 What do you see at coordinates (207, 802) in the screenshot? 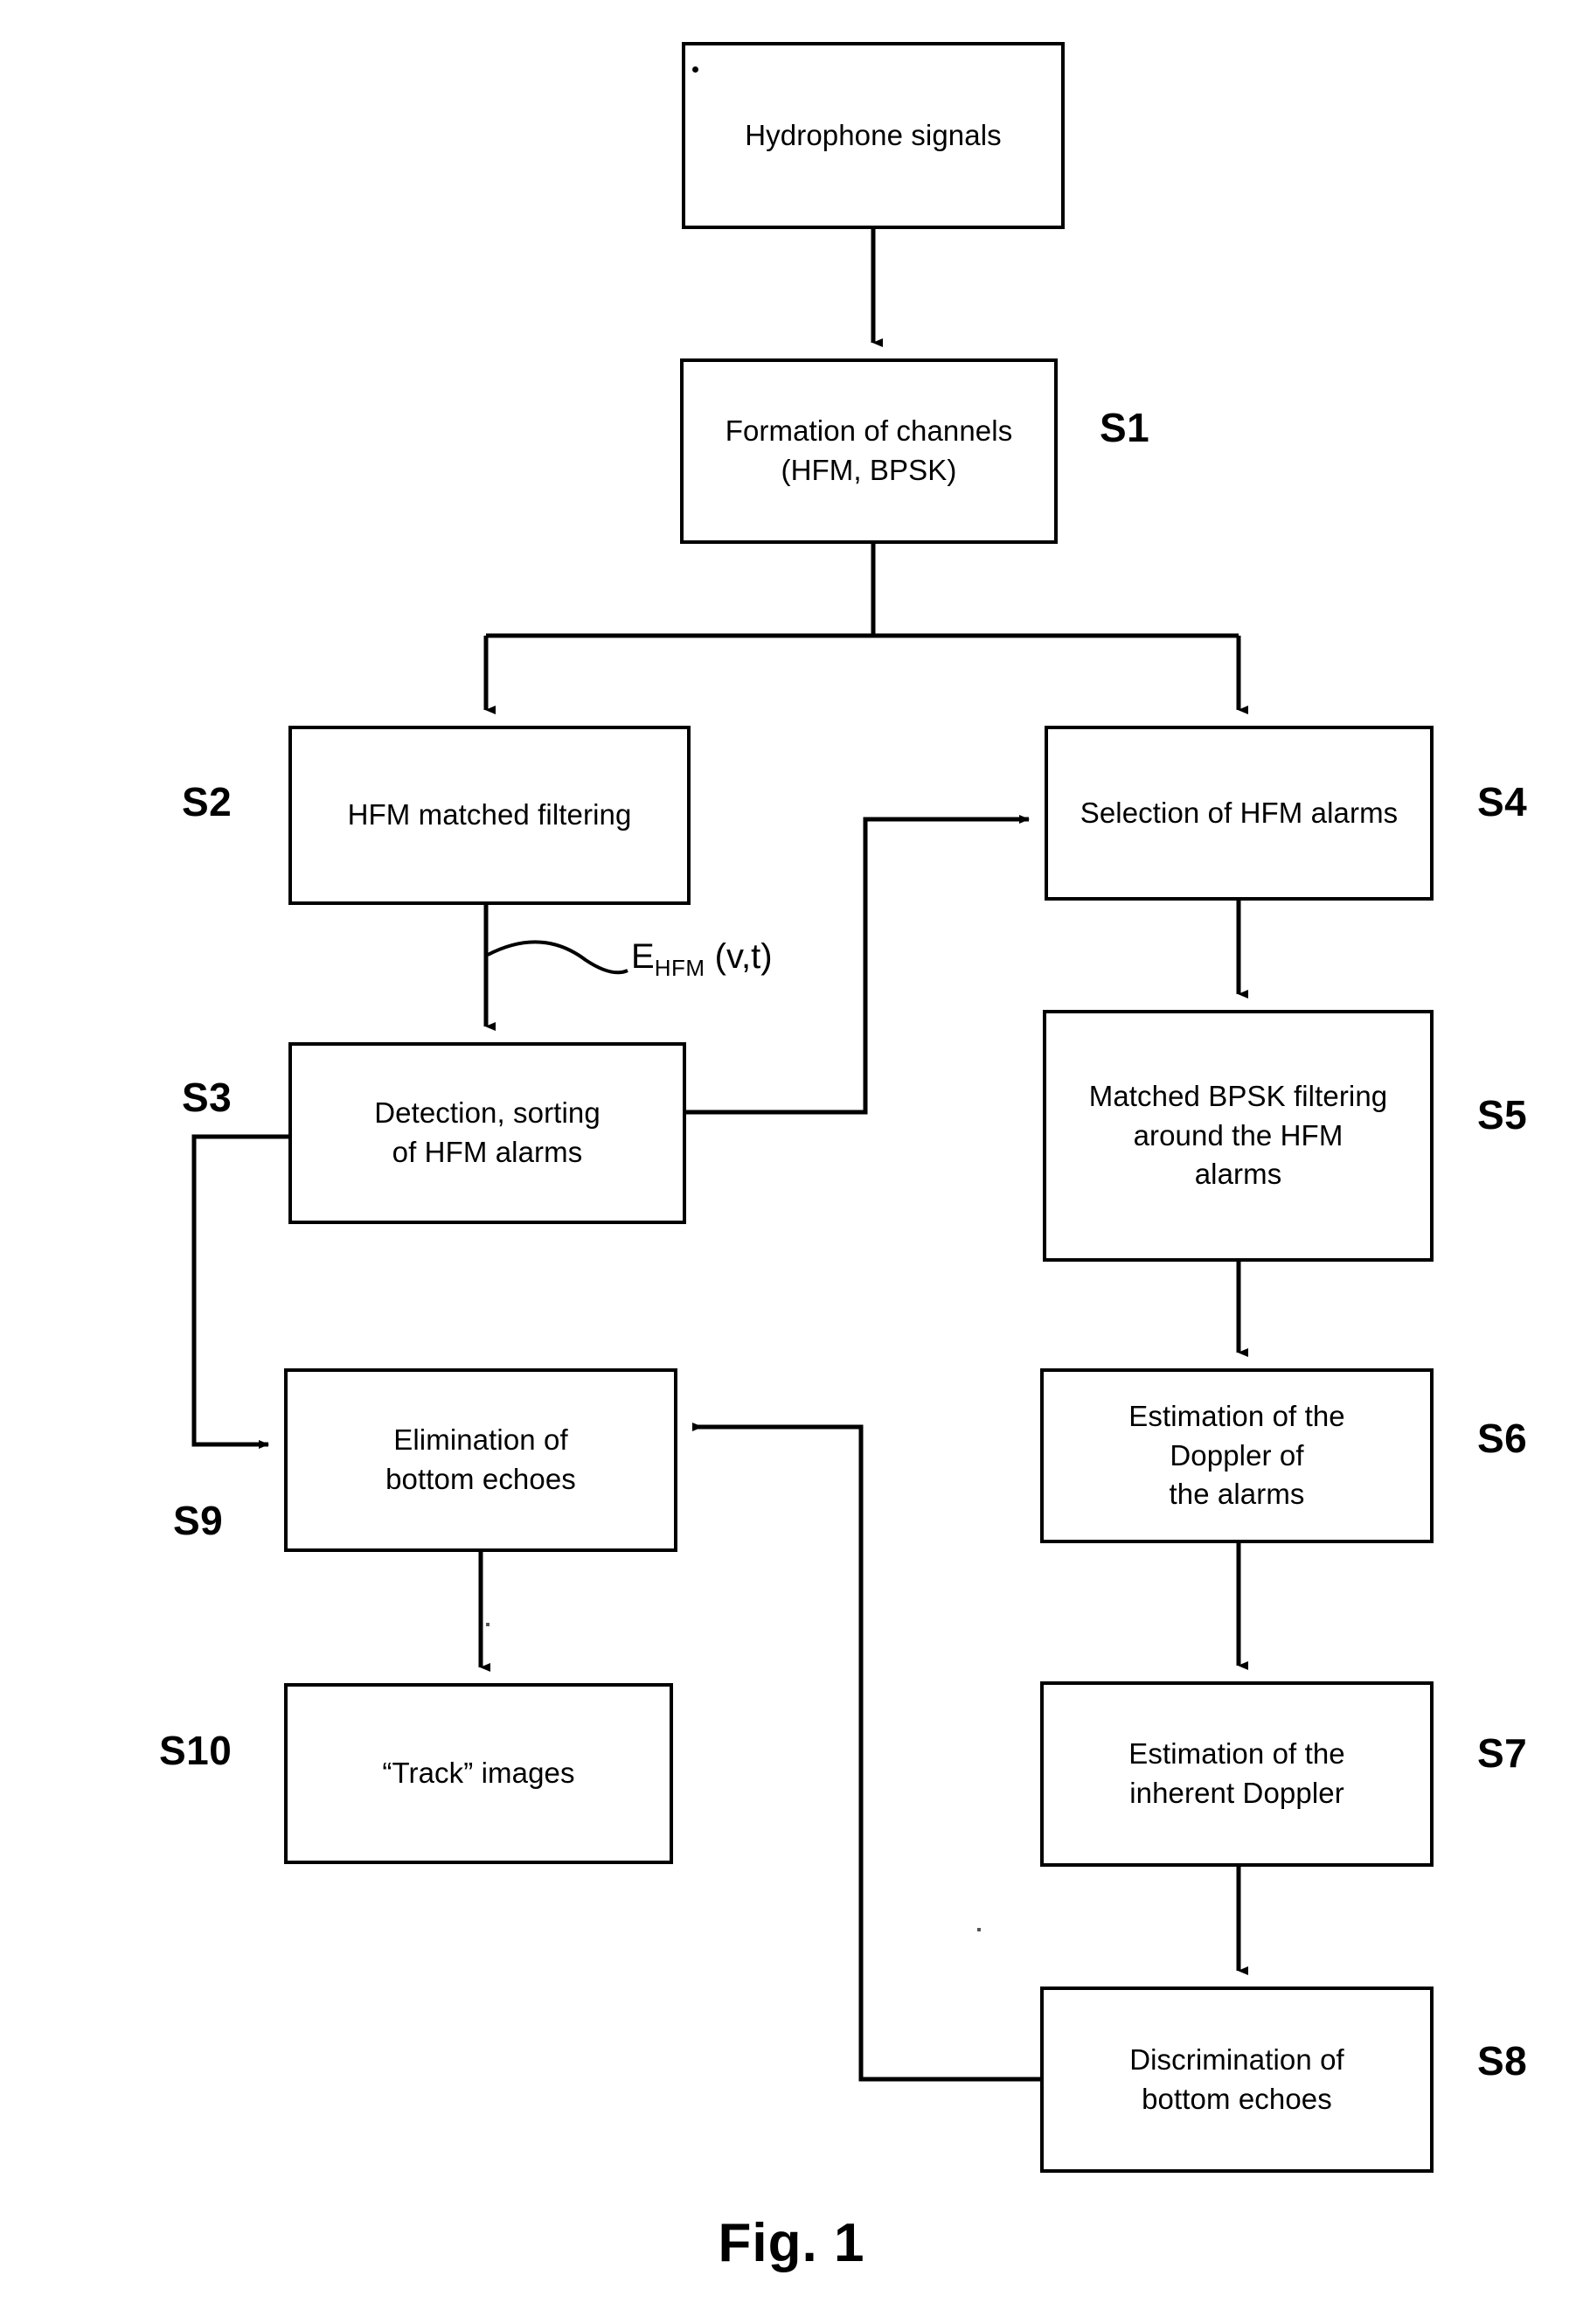
I see `step-tag-s2: S2` at bounding box center [207, 802].